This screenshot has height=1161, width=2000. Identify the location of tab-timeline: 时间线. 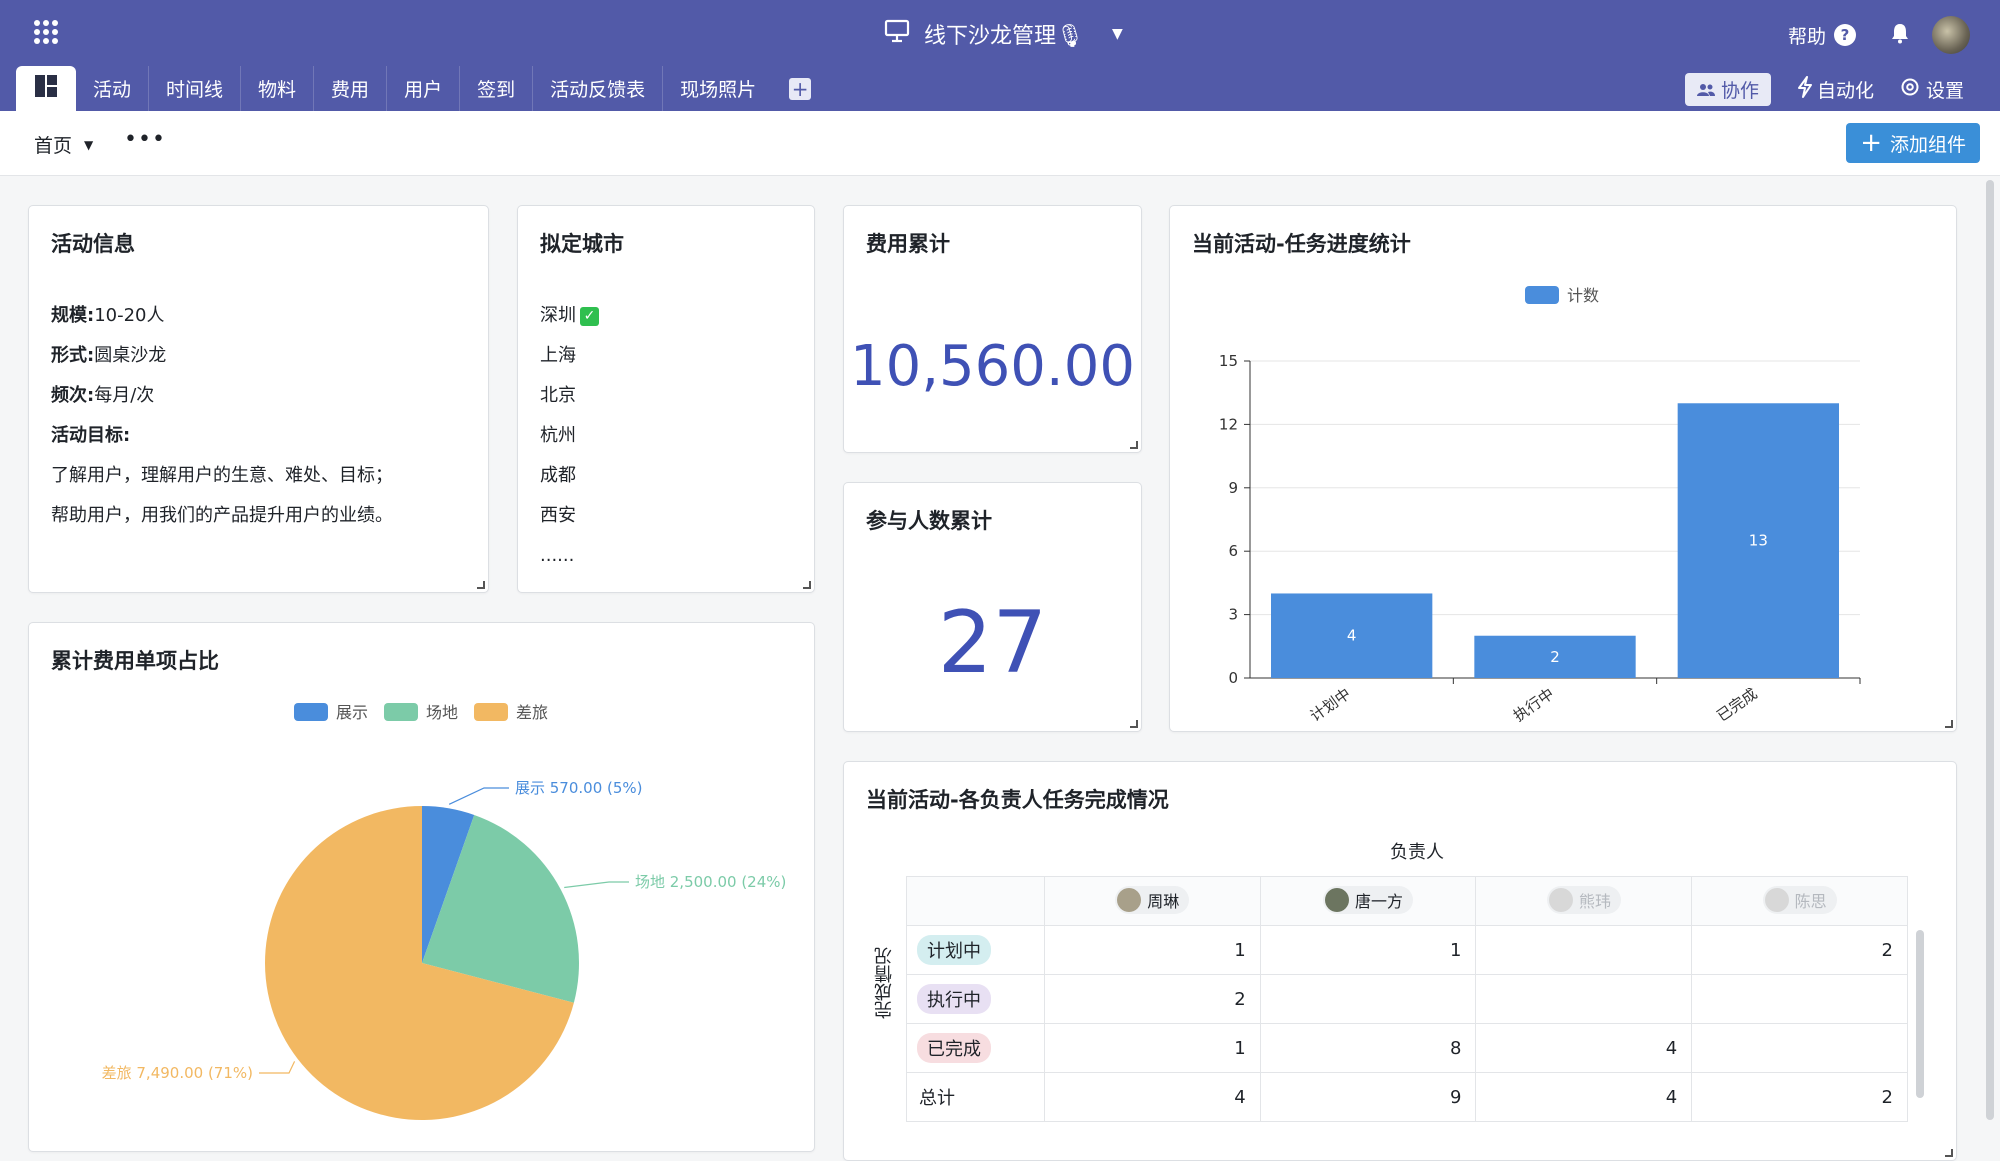
(195, 88).